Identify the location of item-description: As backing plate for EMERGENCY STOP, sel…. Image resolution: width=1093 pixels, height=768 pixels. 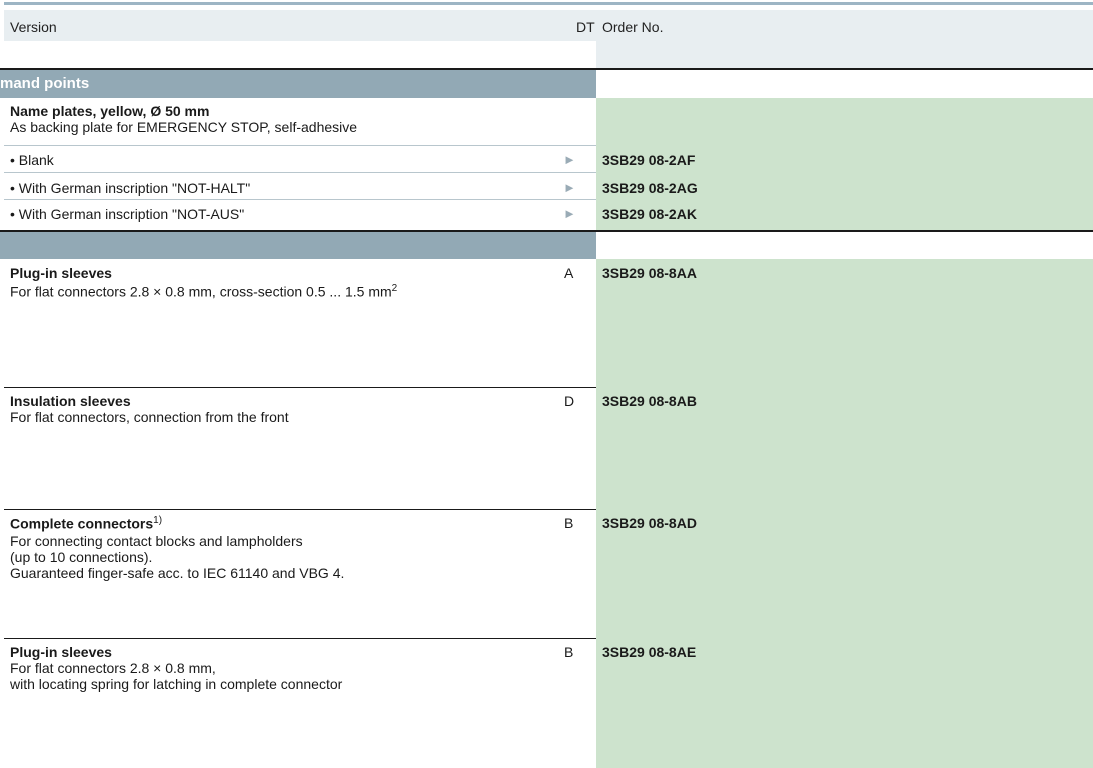
(184, 127).